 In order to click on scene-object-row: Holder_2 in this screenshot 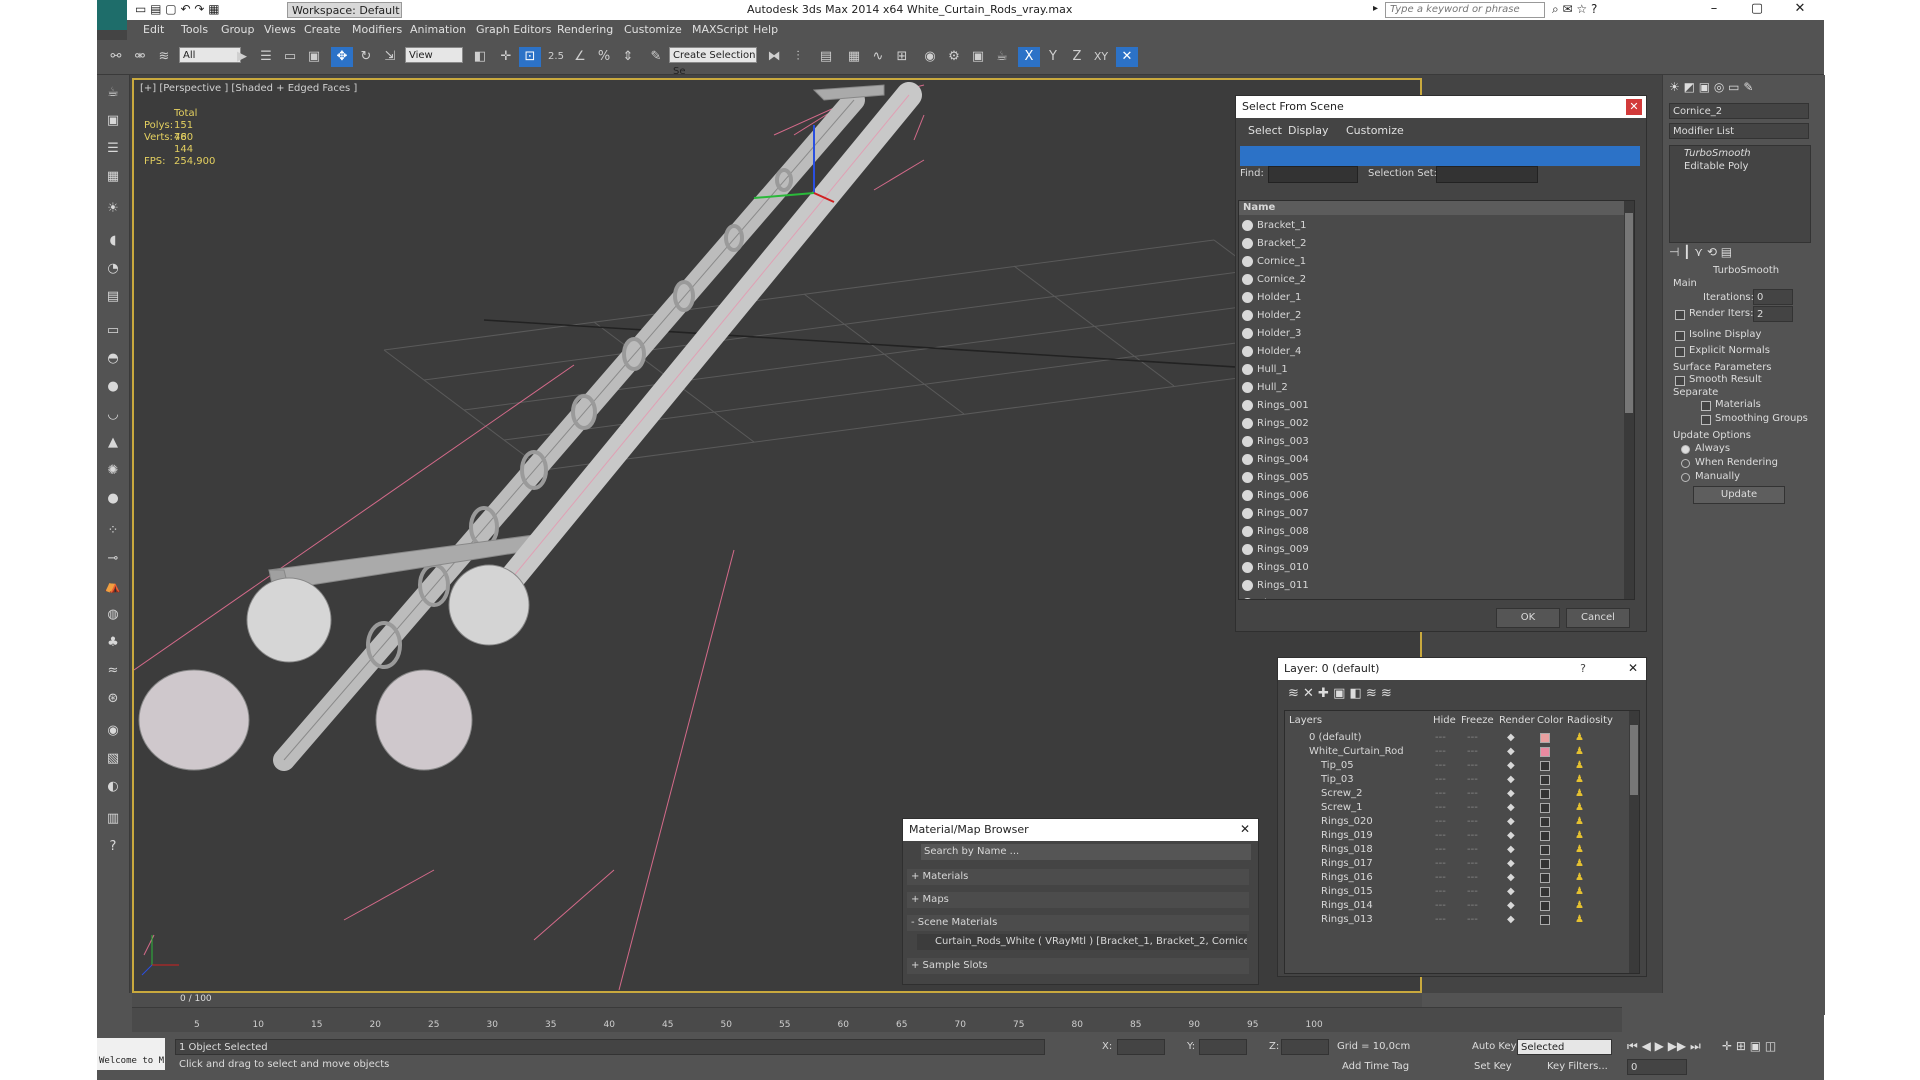, I will do `click(1431, 316)`.